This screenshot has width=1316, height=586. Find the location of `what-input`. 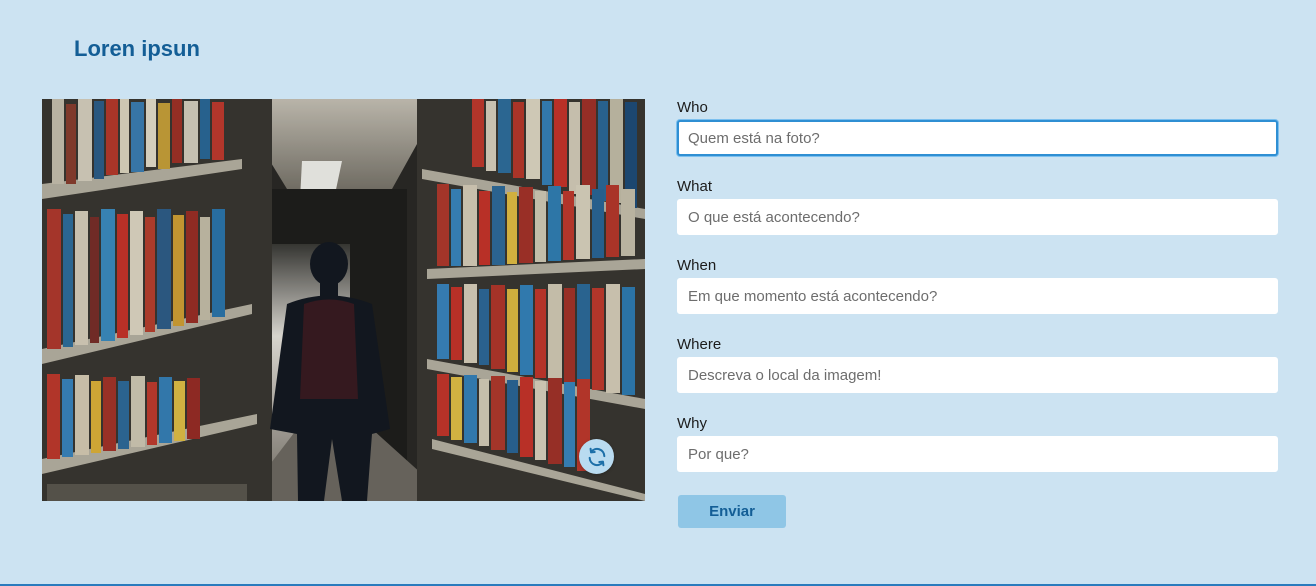

what-input is located at coordinates (977, 217).